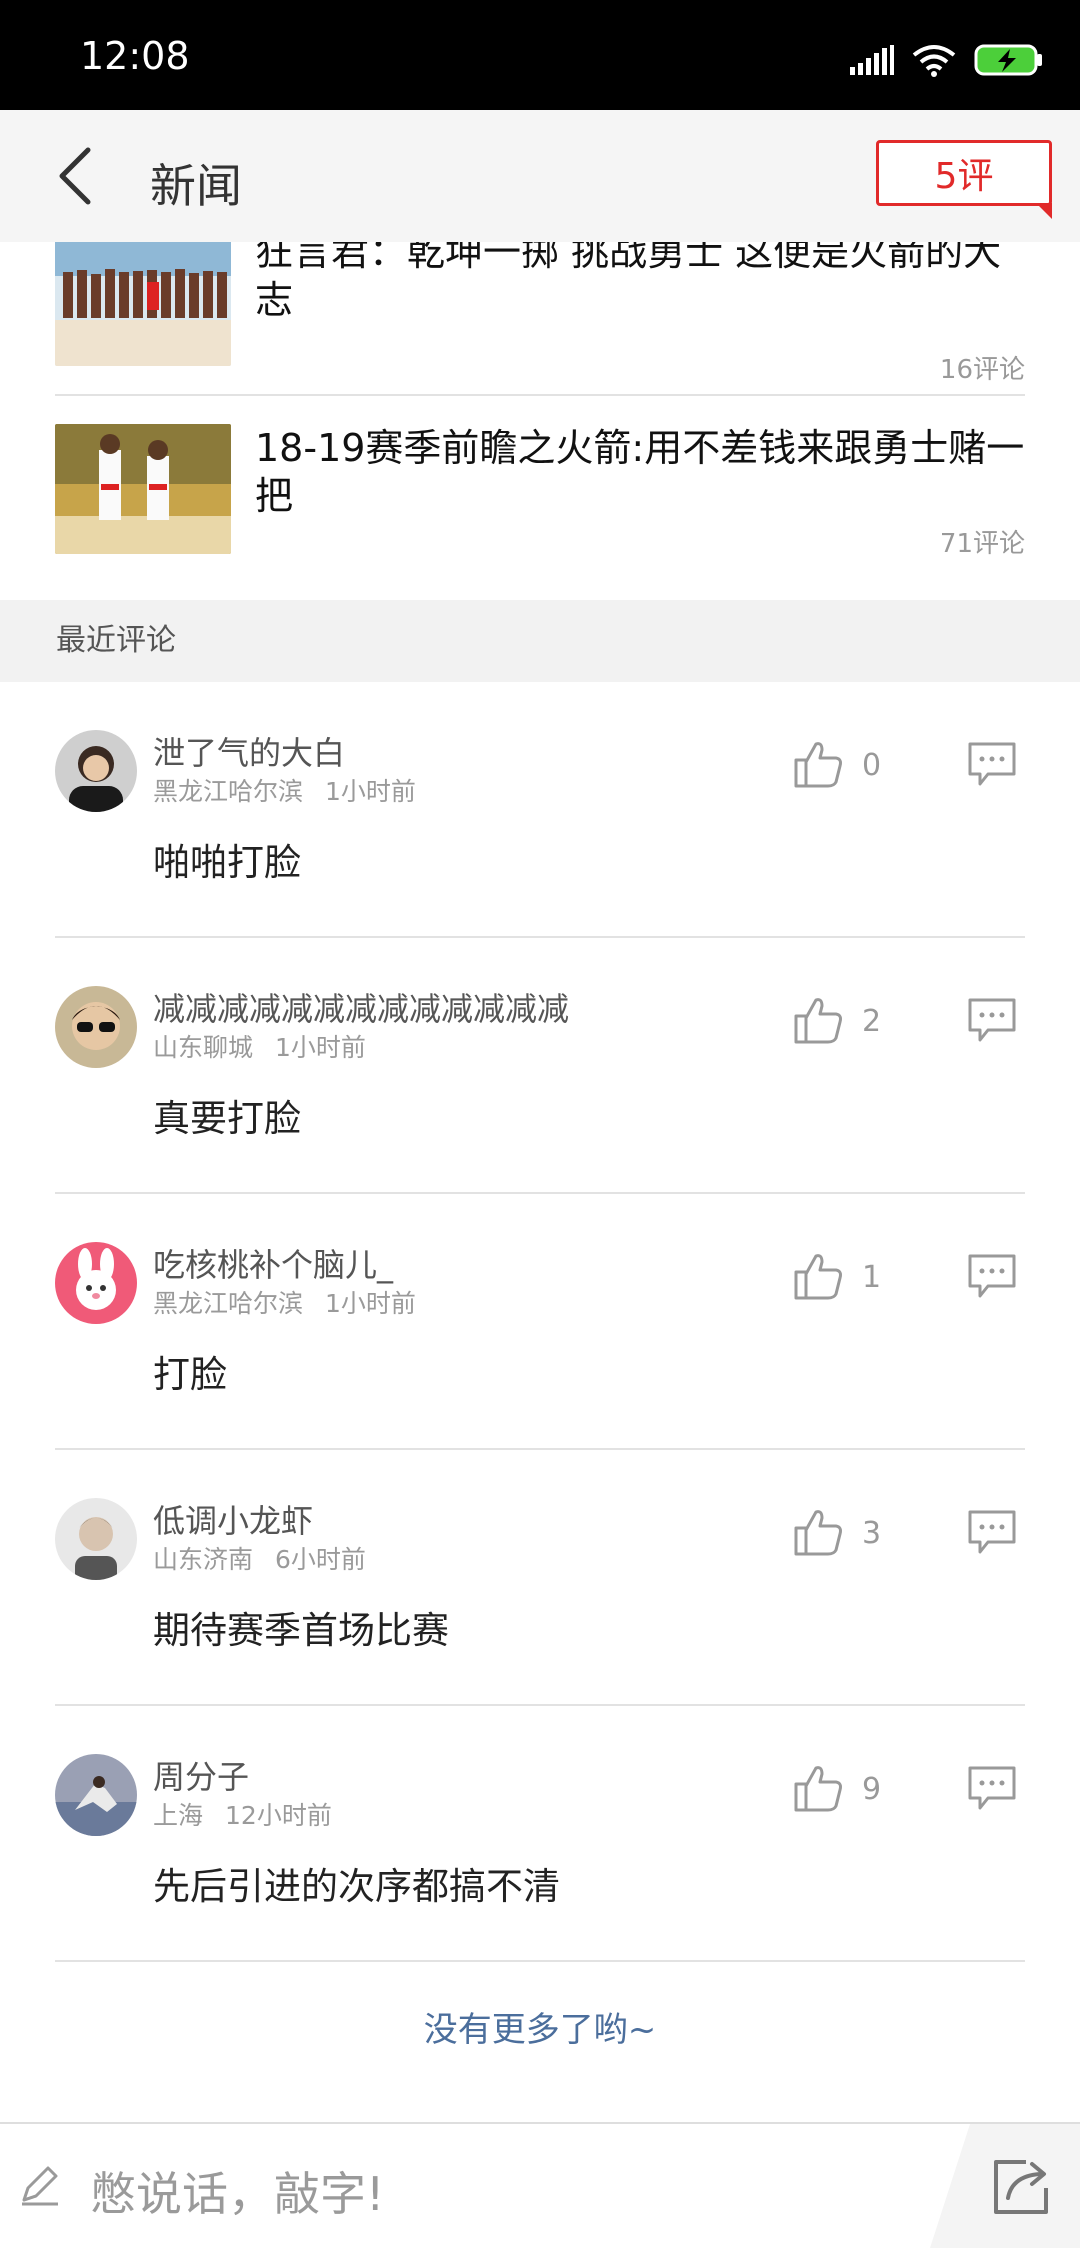  I want to click on comment-text: 啪啪打脸, so click(227, 862).